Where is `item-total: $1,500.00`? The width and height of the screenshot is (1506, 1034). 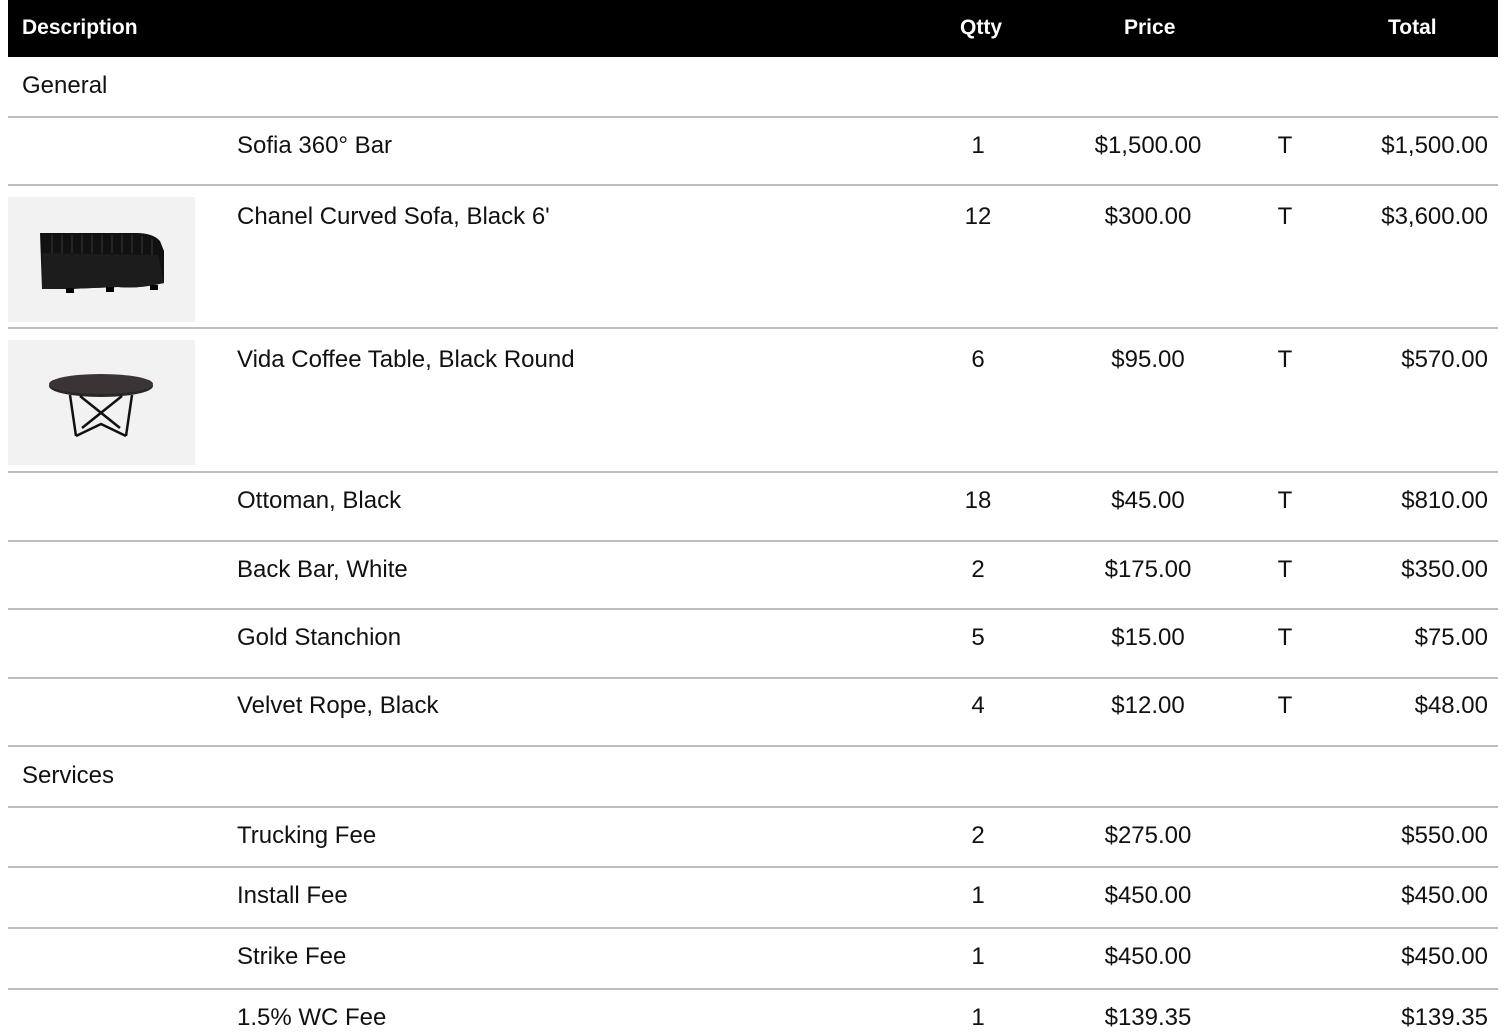 item-total: $1,500.00 is located at coordinates (1434, 145).